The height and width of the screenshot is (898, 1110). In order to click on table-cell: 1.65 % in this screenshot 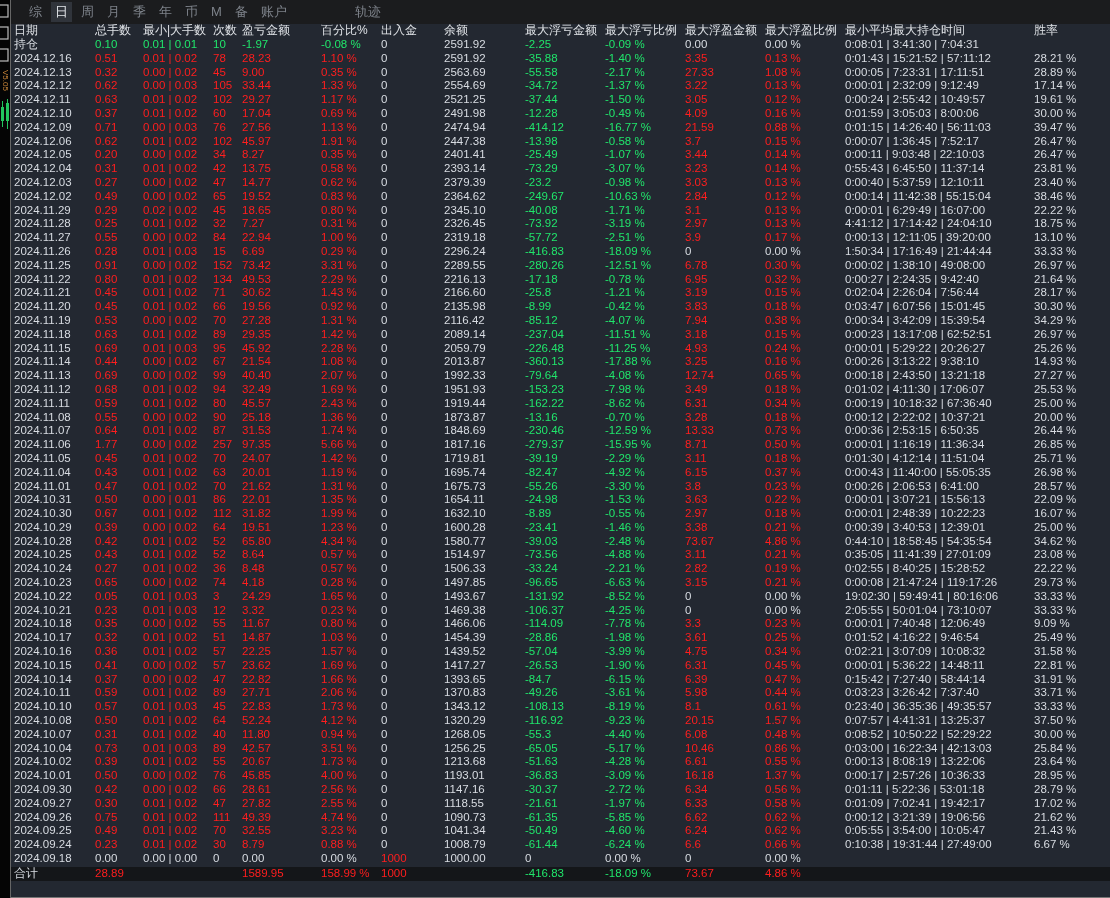, I will do `click(339, 596)`.